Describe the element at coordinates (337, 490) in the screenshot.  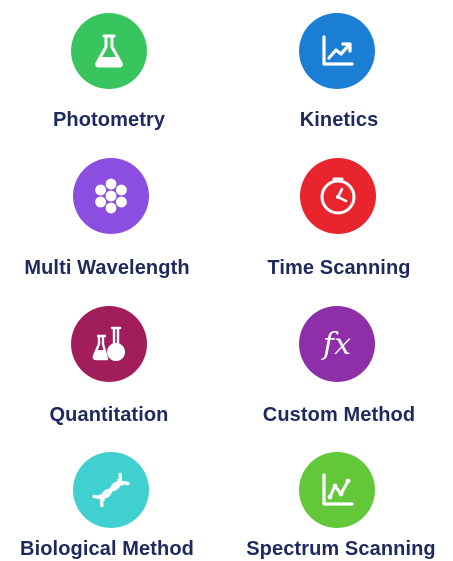
I see `spectrum-chart-icon` at that location.